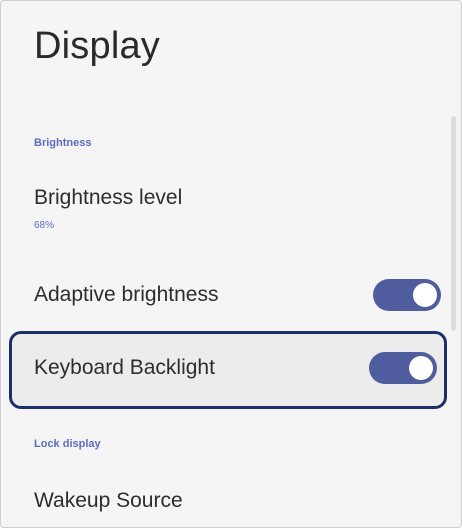 This screenshot has width=462, height=528. What do you see at coordinates (231, 499) in the screenshot?
I see `wakeup-source-item: Wakeup Source` at bounding box center [231, 499].